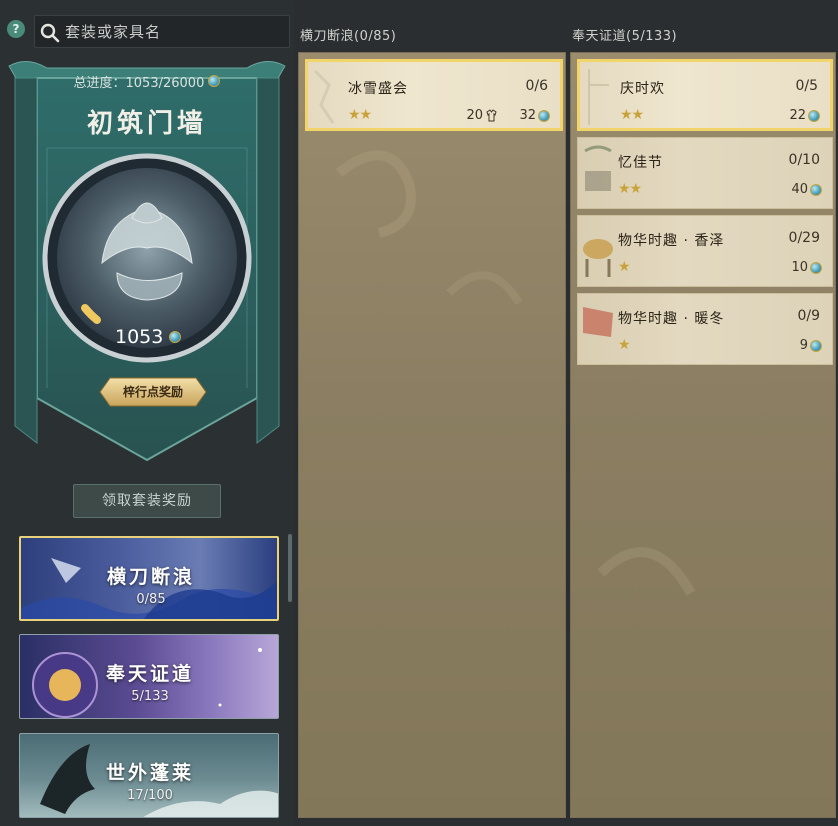  Describe the element at coordinates (139, 83) in the screenshot. I see `total-progress-text: 总进度：1053/26000` at that location.